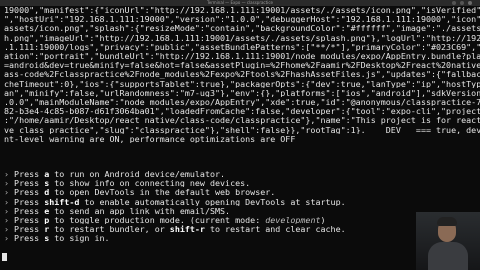  What do you see at coordinates (323, 220) in the screenshot?
I see `hint-tail: )` at bounding box center [323, 220].